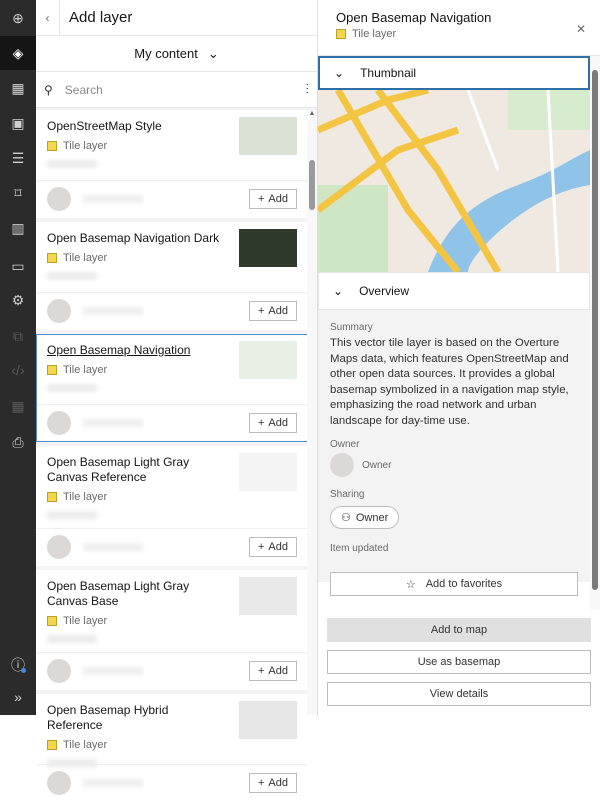  I want to click on folder-icon: ▭, so click(18, 266).